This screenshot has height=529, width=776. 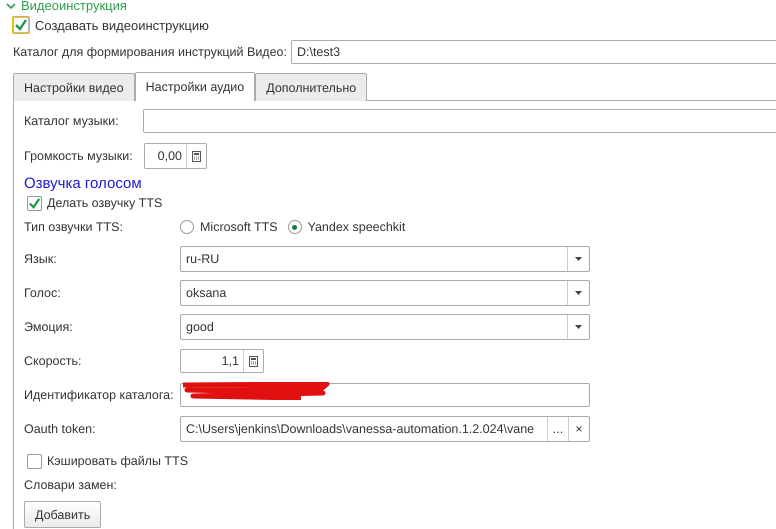 What do you see at coordinates (43, 293) in the screenshot?
I see `field-label: Голос:` at bounding box center [43, 293].